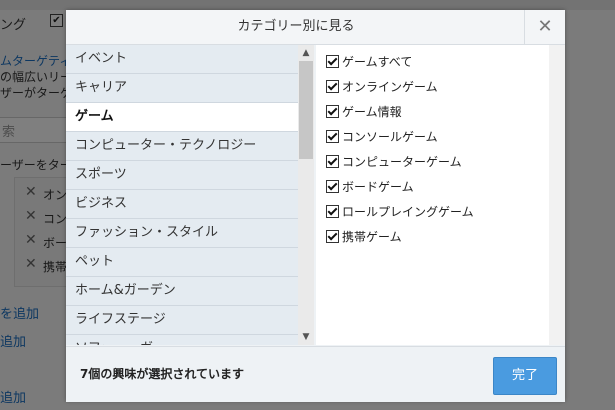 The image size is (615, 410). Describe the element at coordinates (372, 237) in the screenshot. I see `option-label: 携帯ゲーム` at that location.